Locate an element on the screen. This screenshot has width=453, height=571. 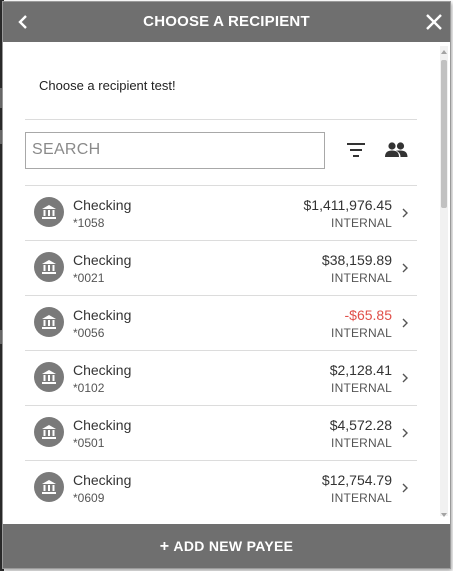
modal-header: CHOOSE A RECIPIENT is located at coordinates (226, 22).